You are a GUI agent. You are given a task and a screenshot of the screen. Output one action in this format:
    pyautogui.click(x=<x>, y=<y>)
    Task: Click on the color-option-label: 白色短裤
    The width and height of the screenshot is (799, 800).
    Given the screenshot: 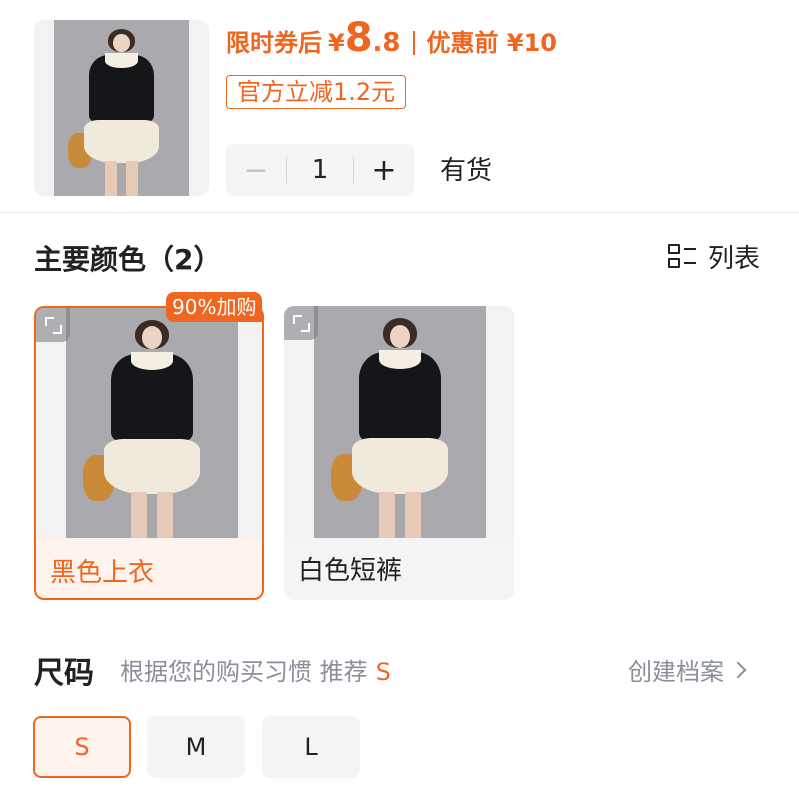 What is the action you would take?
    pyautogui.click(x=350, y=571)
    